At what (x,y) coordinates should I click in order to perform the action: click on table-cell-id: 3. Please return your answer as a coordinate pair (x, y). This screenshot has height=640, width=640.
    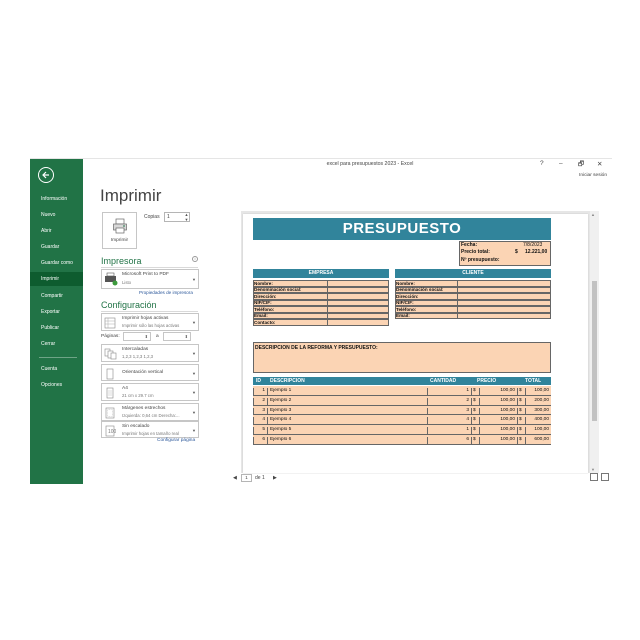
    Looking at the image, I should click on (260, 411).